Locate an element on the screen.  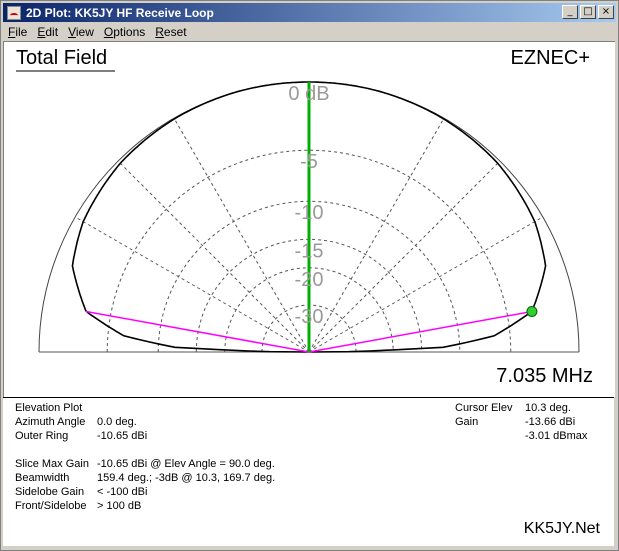
info-value: -10.65 dBi is located at coordinates (122, 436).